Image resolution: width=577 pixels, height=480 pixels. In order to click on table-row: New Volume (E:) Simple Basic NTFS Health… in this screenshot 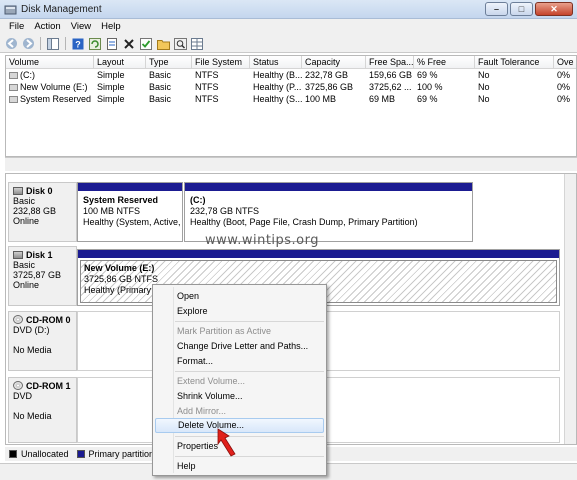, I will do `click(291, 87)`.